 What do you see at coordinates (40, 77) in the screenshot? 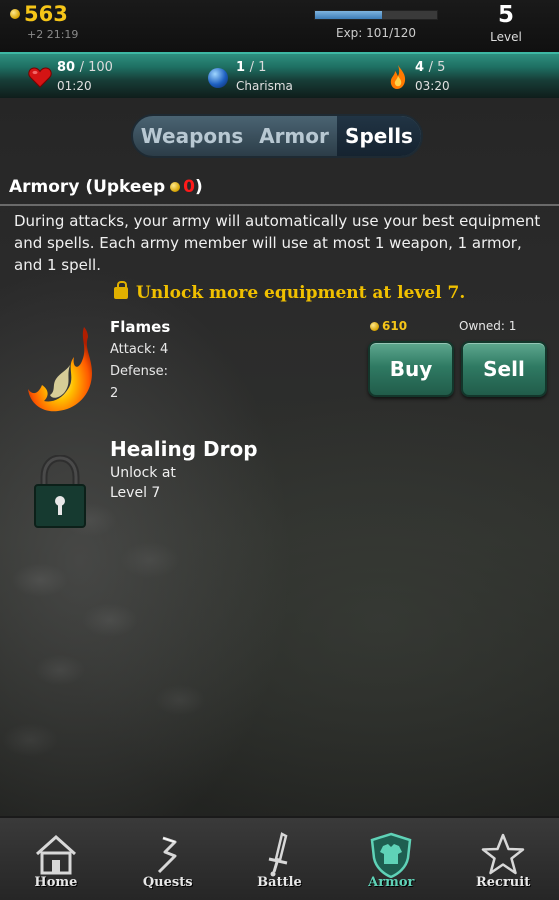
I see `heart-icon` at bounding box center [40, 77].